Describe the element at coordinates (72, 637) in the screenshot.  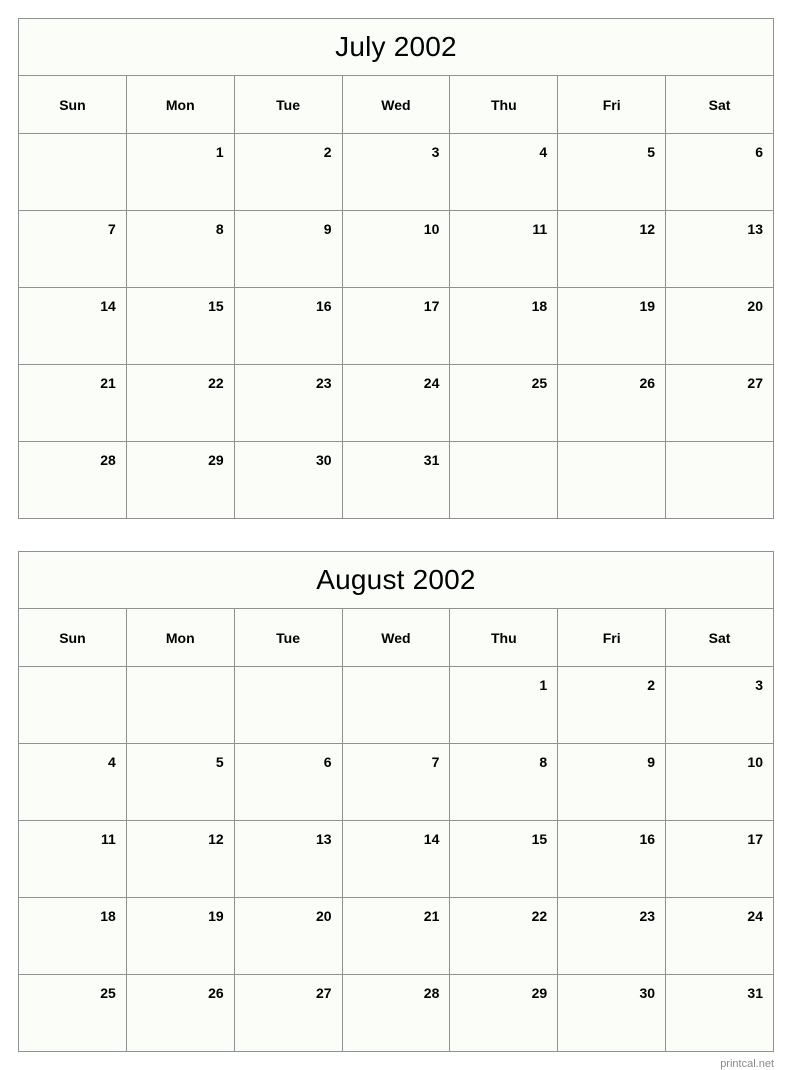
I see `weekday-header-sun: Sun` at that location.